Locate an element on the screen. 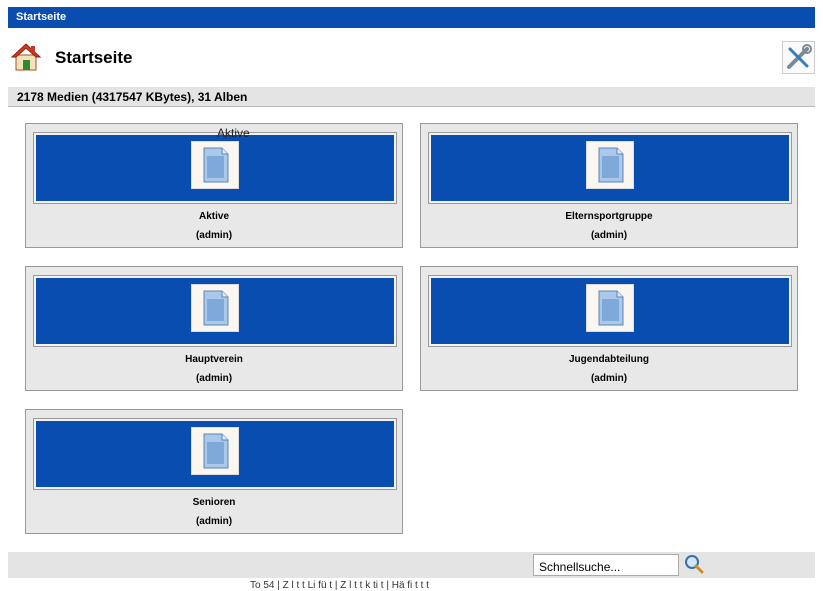 Image resolution: width=823 pixels, height=591 pixels. home-icon is located at coordinates (26, 57).